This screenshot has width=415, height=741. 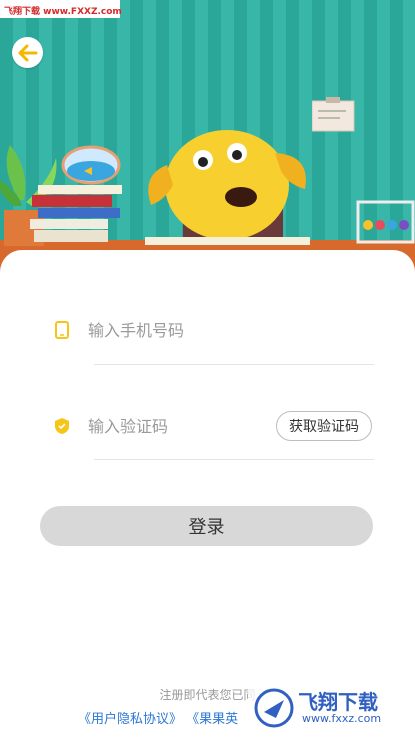 What do you see at coordinates (207, 695) in the screenshot?
I see `agreement-prefix-text: 注册即代表您已同` at bounding box center [207, 695].